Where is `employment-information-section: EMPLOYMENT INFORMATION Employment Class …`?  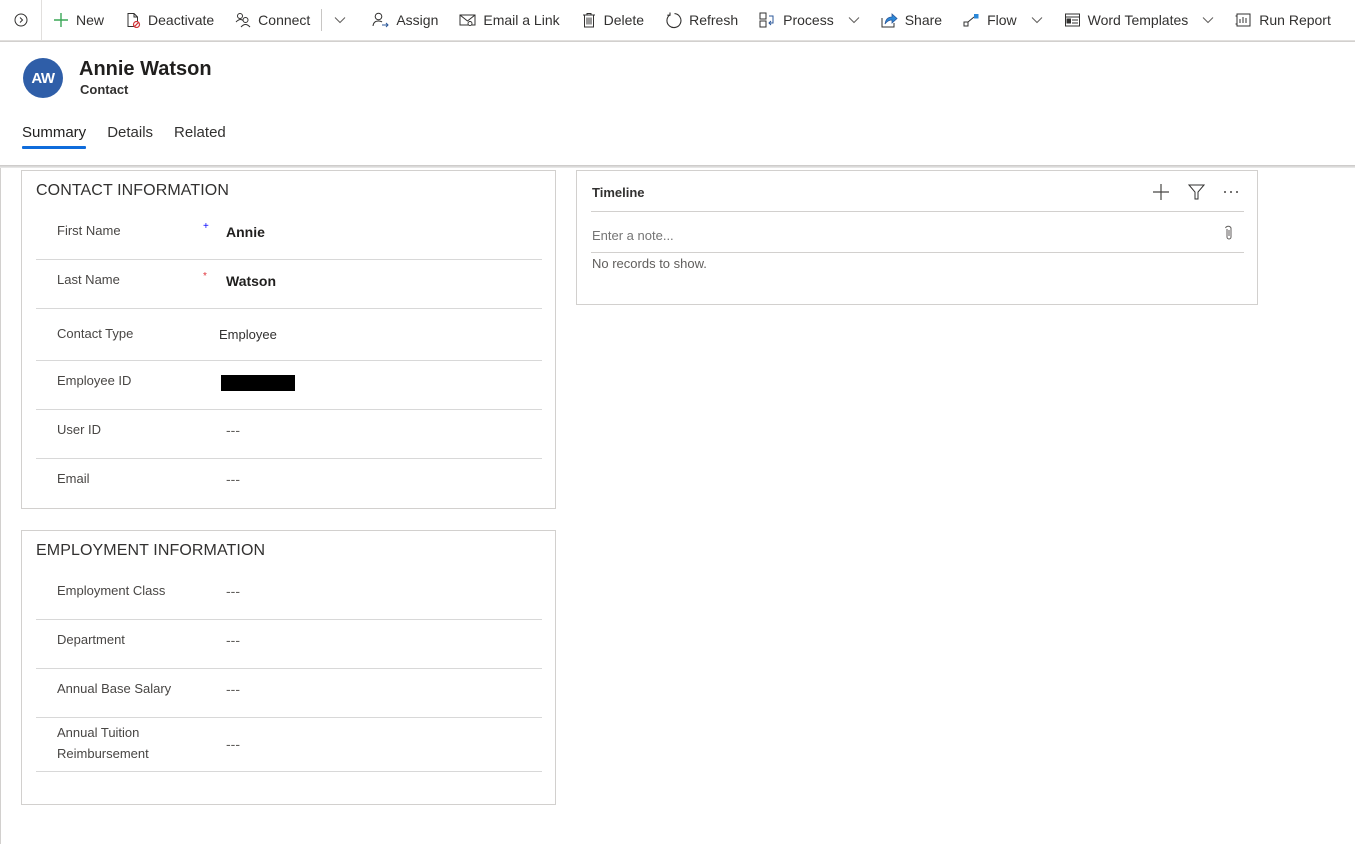
employment-information-section: EMPLOYMENT INFORMATION Employment Class … is located at coordinates (288, 667).